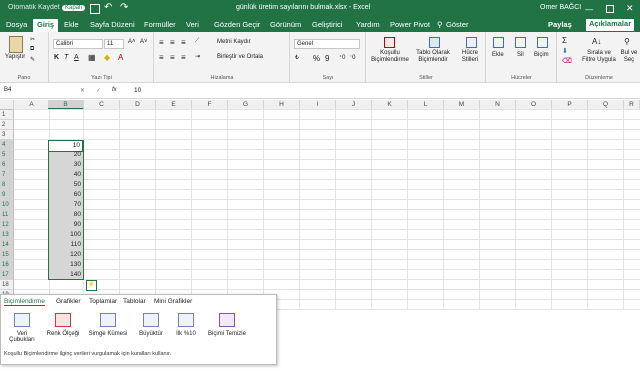 Image resolution: width=640 pixels, height=371 pixels. What do you see at coordinates (173, 301) in the screenshot?
I see `qa-tab-sparklines: Mini Grafikler` at bounding box center [173, 301].